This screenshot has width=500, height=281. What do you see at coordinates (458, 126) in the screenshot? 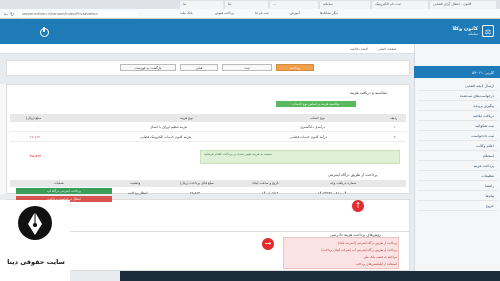
I see `sidebar-item-4: ثبت شکوائیه` at bounding box center [458, 126].